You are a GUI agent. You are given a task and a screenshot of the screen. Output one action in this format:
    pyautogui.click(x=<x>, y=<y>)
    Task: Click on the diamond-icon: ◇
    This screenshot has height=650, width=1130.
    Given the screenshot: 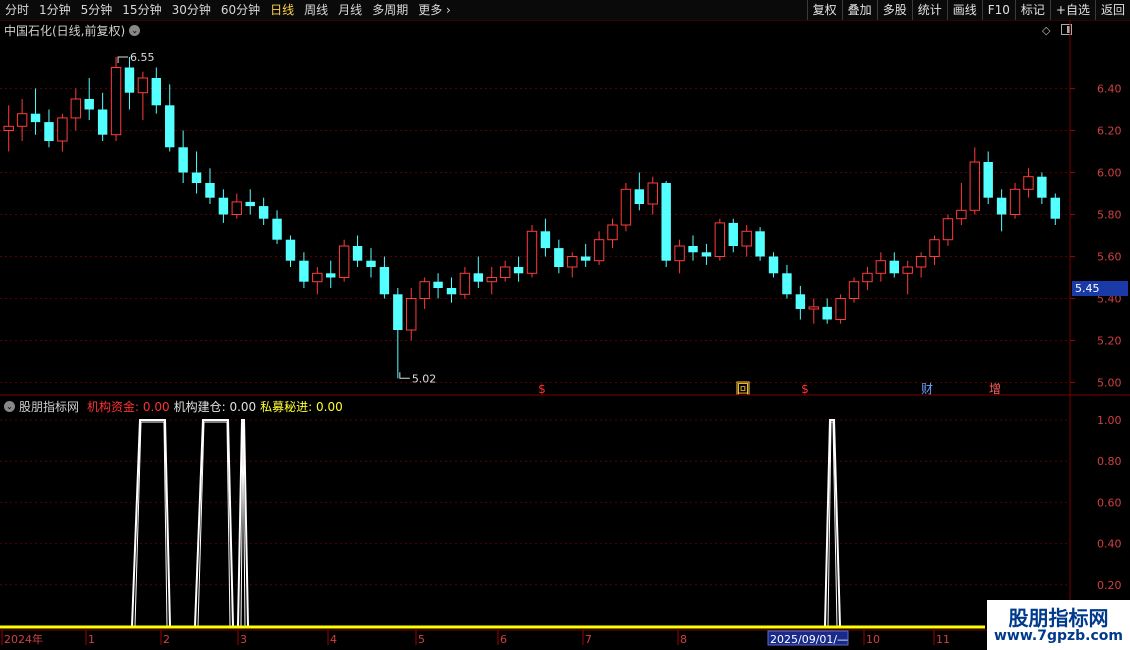 What is the action you would take?
    pyautogui.click(x=1046, y=30)
    